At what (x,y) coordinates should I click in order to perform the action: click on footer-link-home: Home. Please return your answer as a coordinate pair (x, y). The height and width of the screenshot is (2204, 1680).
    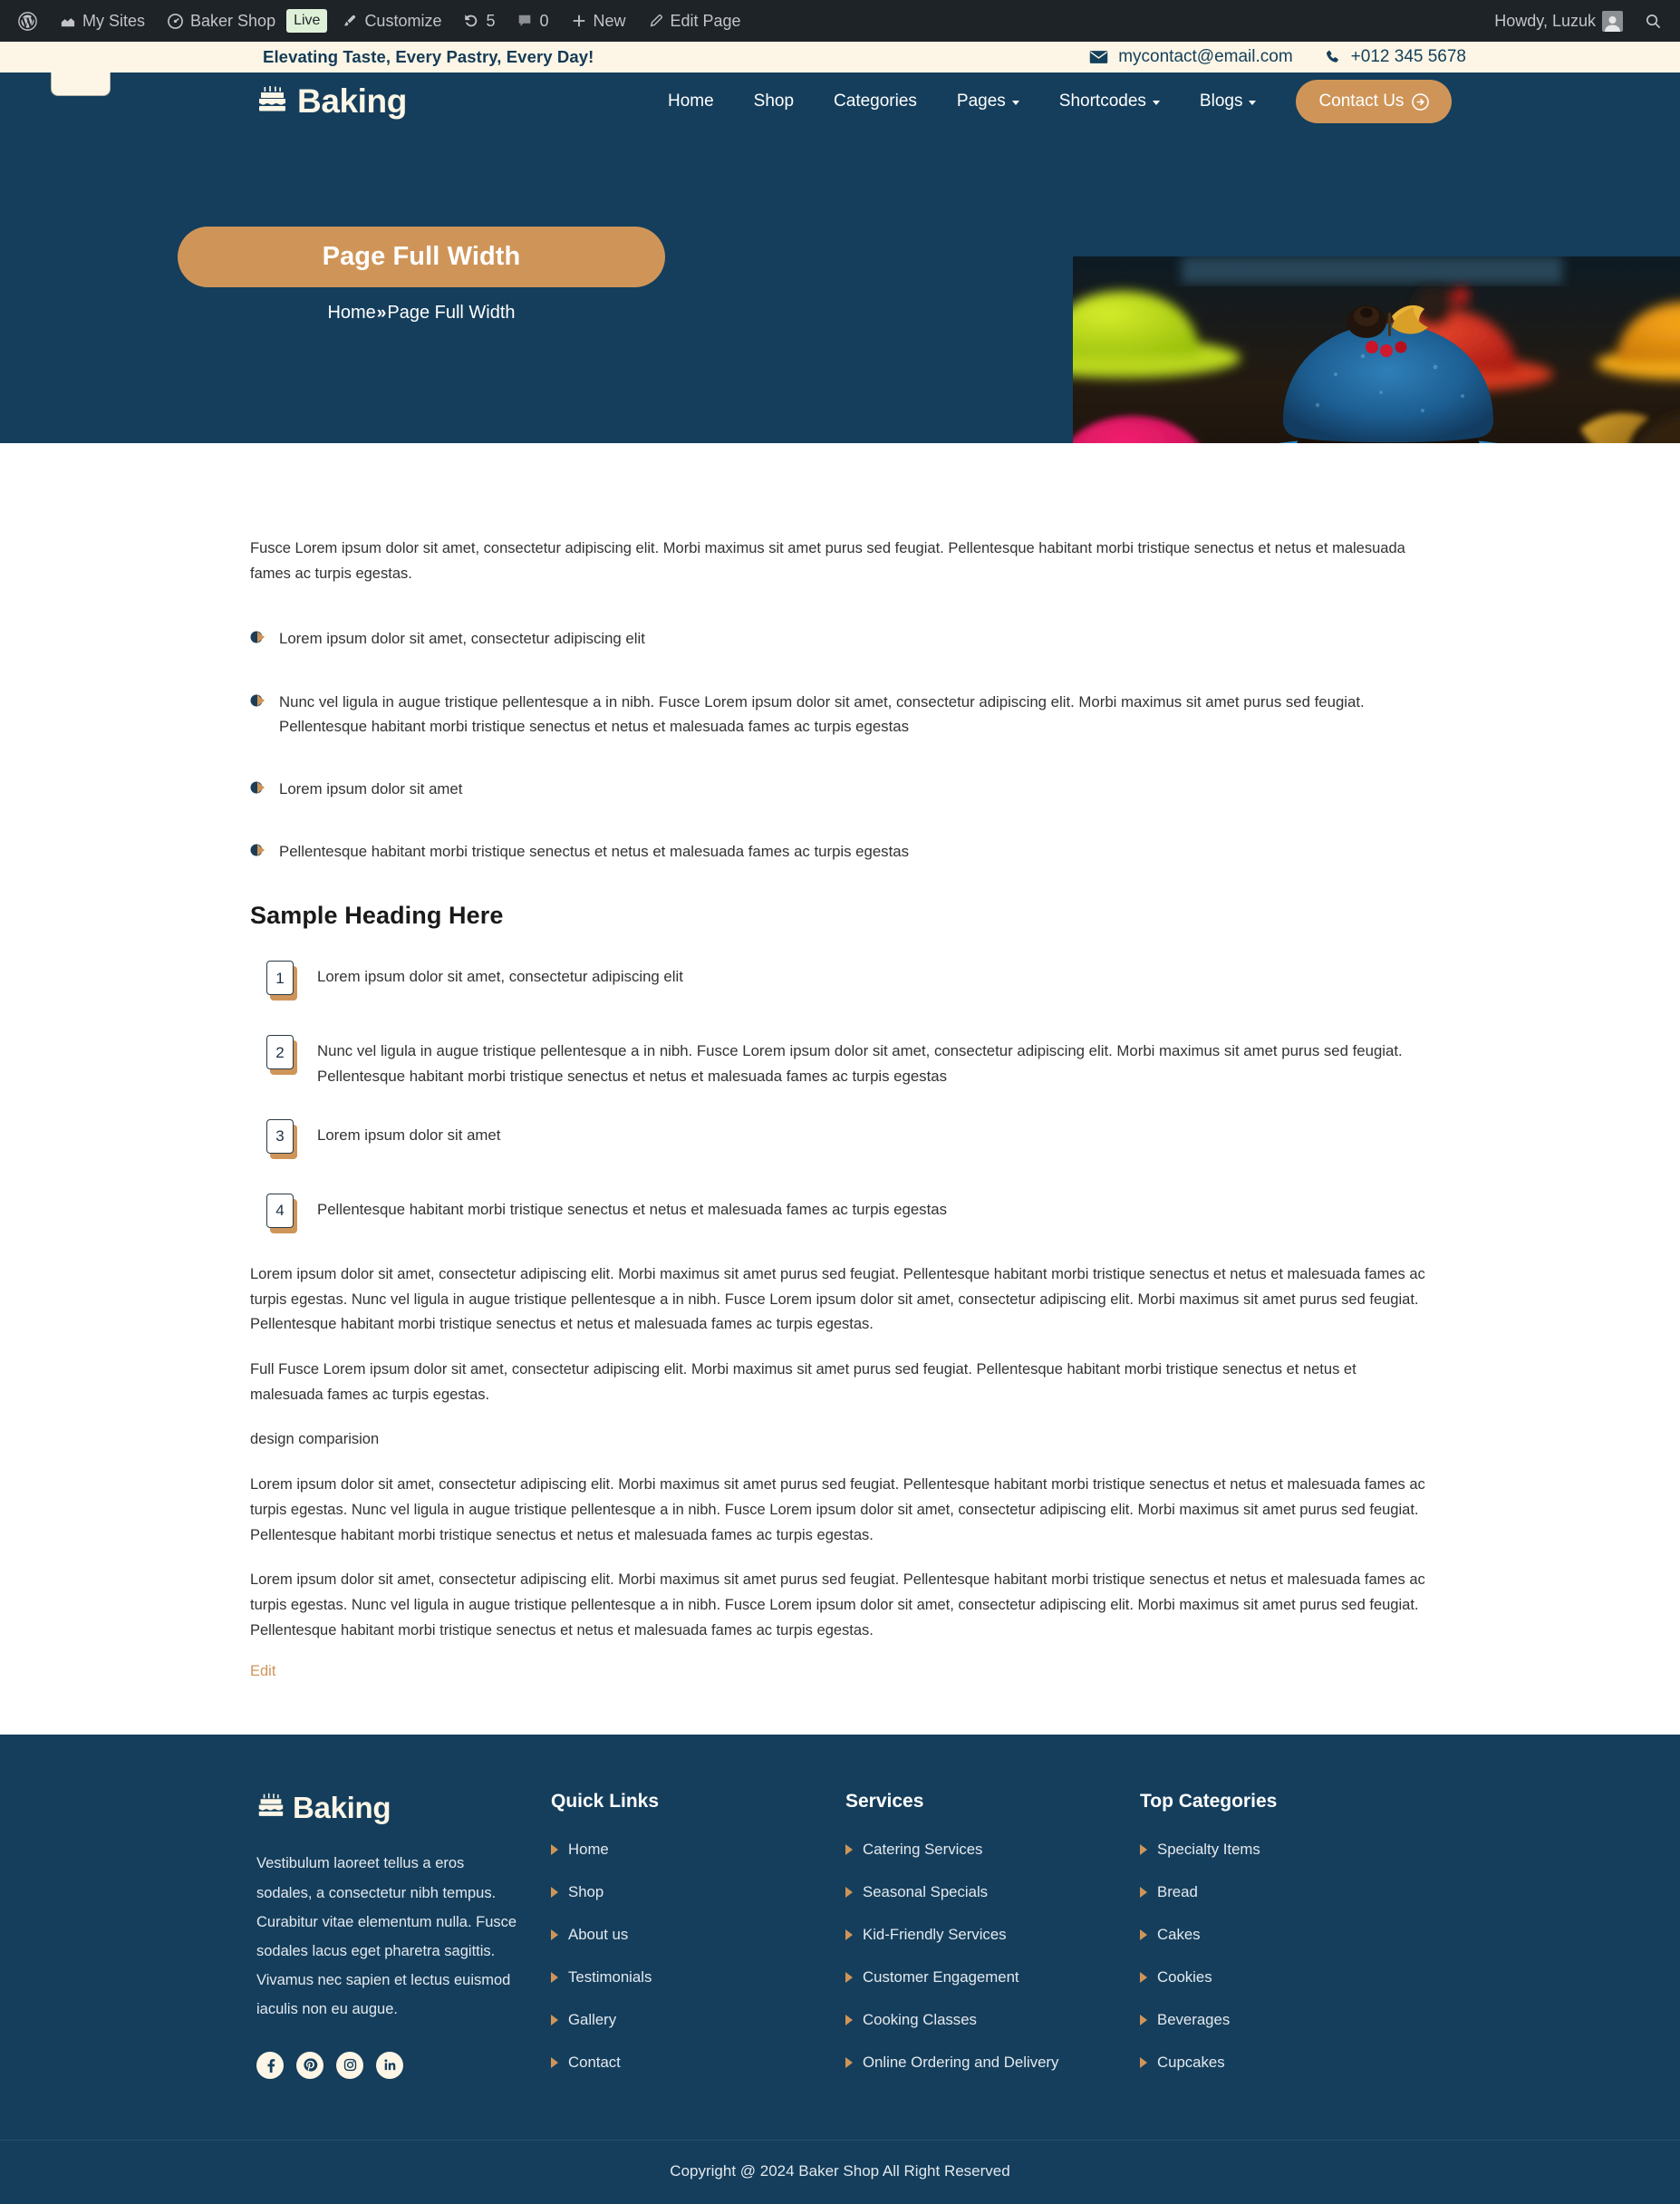
    Looking at the image, I should click on (698, 1850).